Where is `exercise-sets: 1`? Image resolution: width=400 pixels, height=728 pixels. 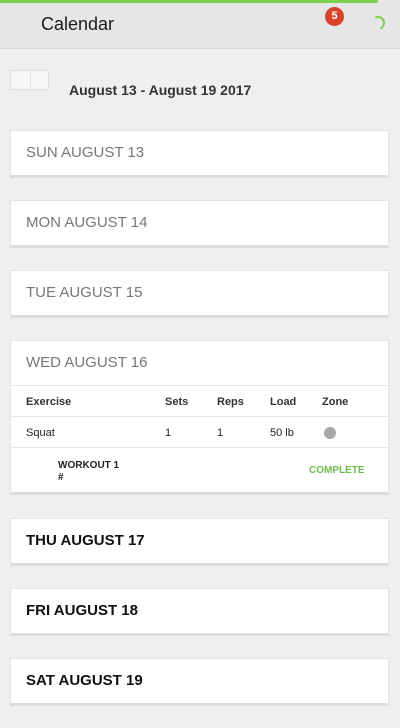
exercise-sets: 1 is located at coordinates (168, 433).